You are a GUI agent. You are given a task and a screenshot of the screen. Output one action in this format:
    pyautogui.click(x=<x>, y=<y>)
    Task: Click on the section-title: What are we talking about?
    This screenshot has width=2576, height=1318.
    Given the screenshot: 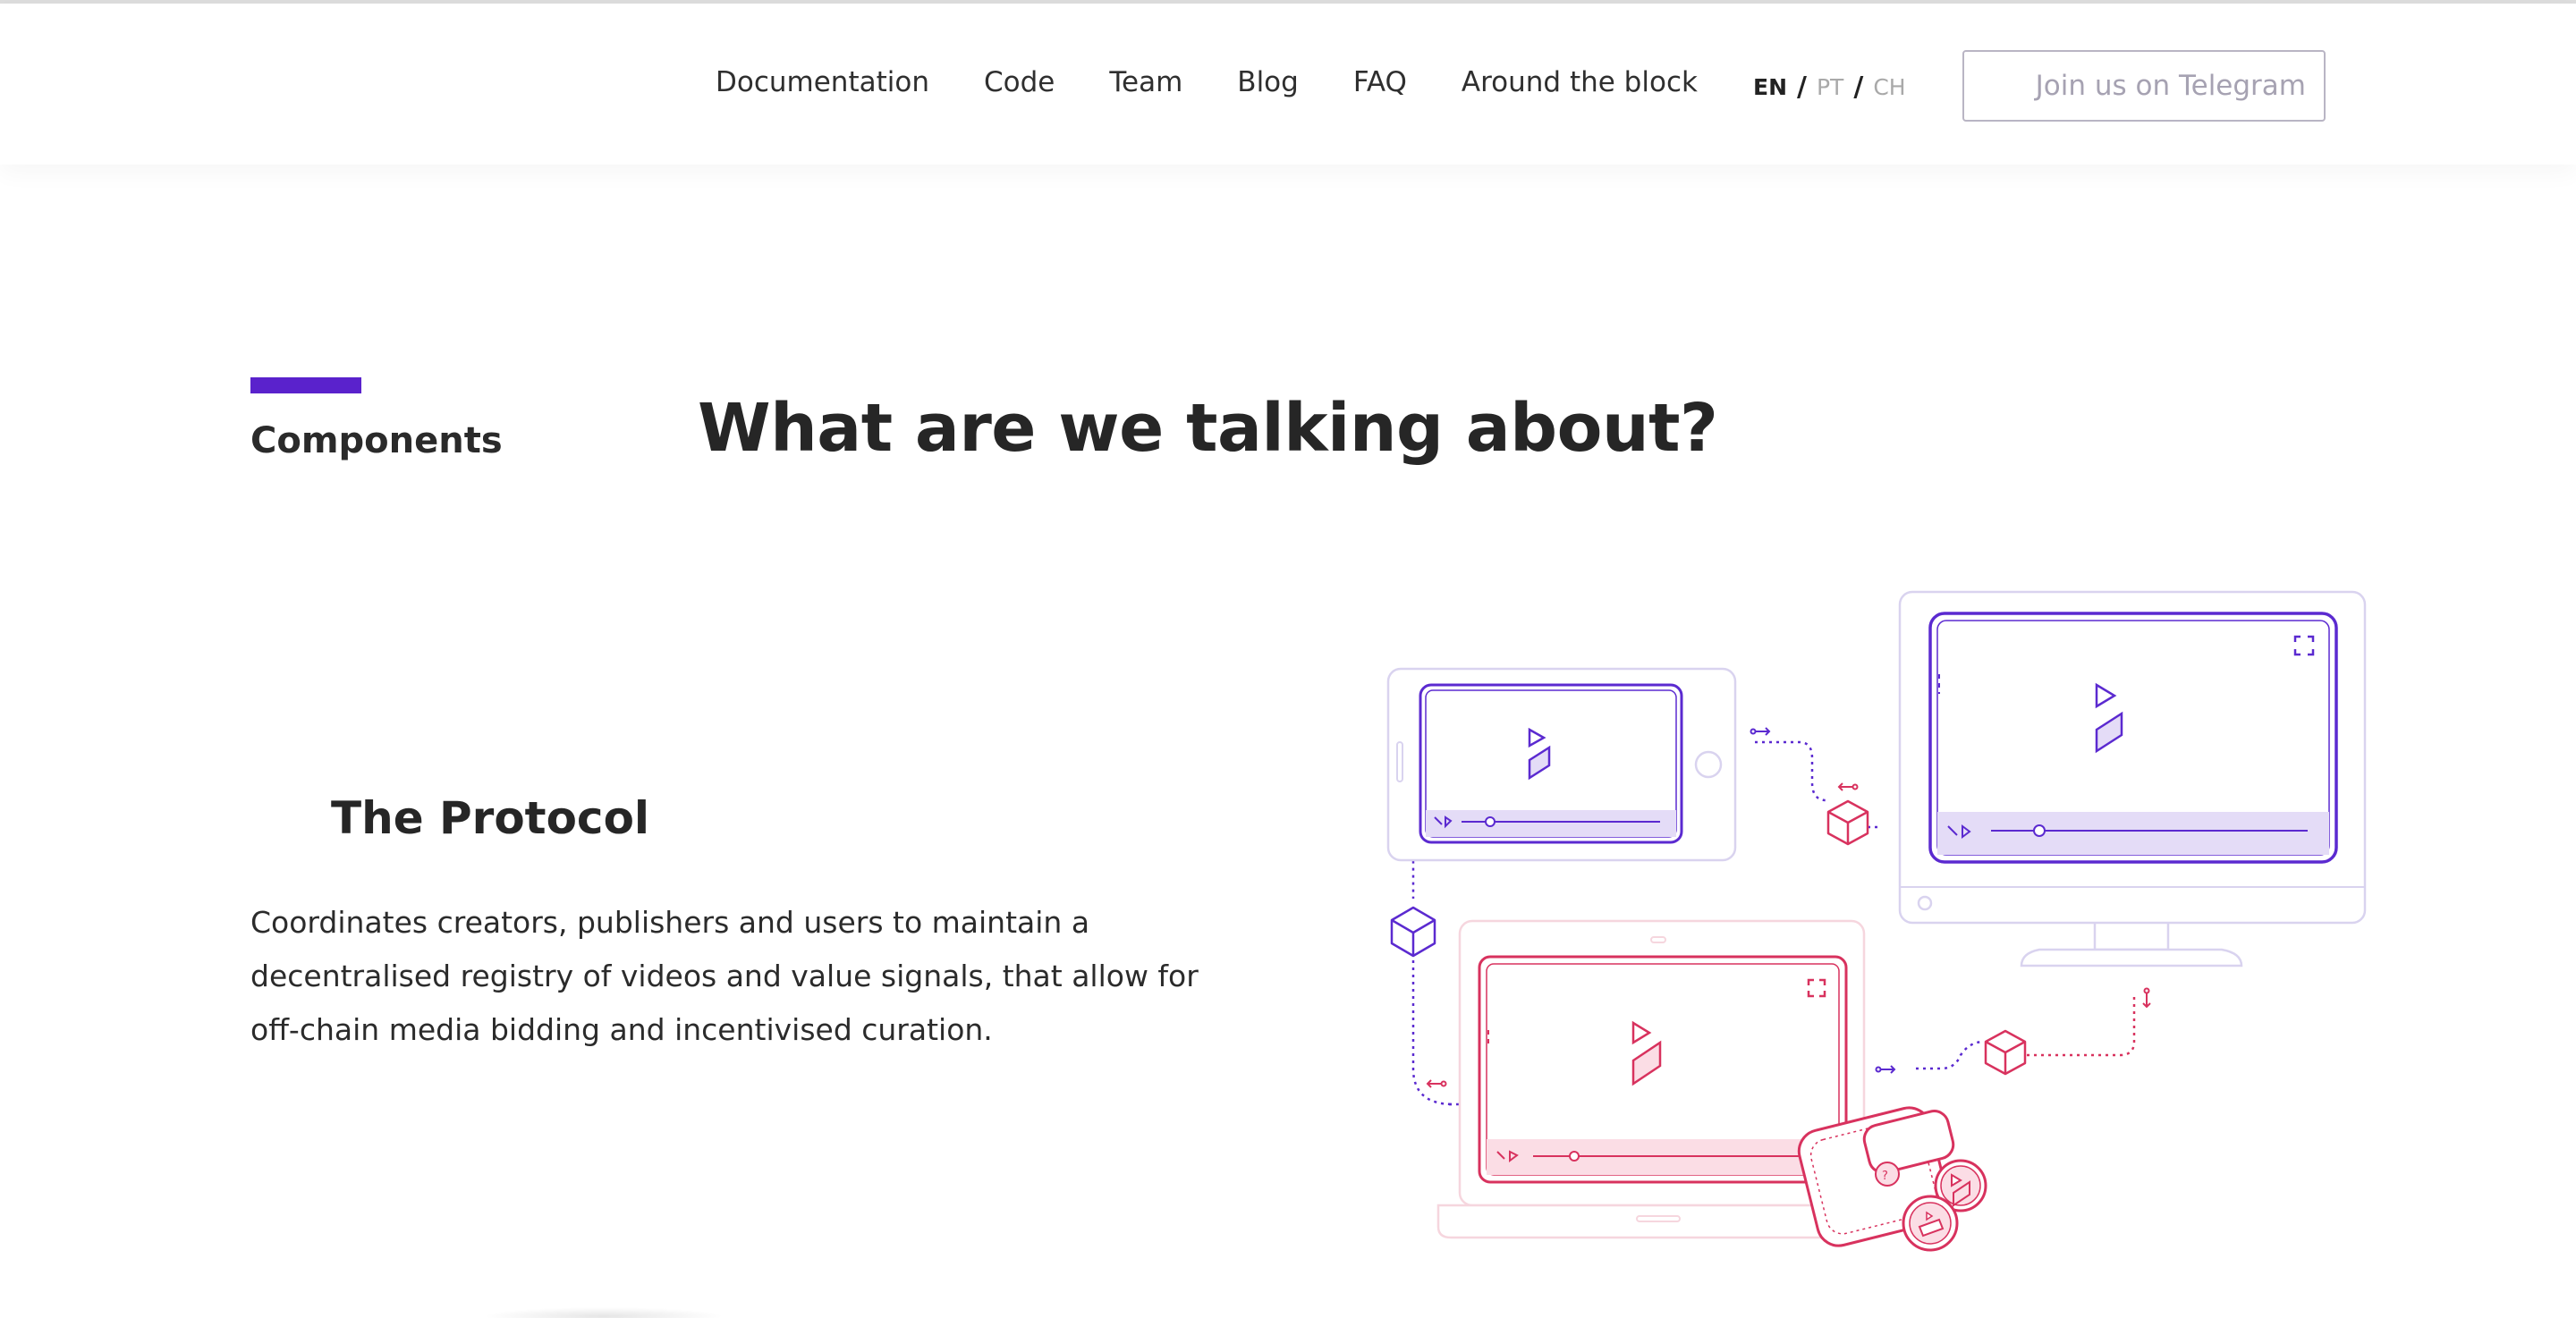 What is the action you would take?
    pyautogui.click(x=1208, y=429)
    